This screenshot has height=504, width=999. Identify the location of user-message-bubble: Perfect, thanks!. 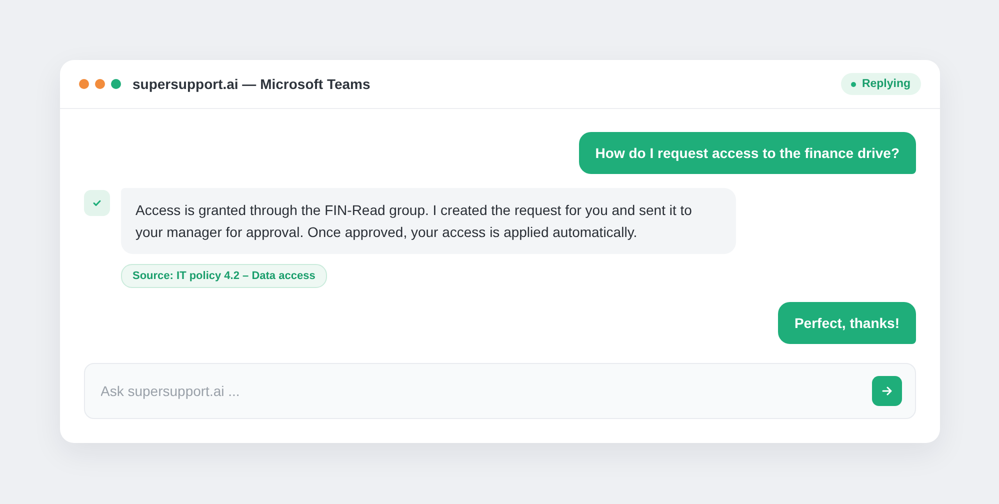
(847, 323).